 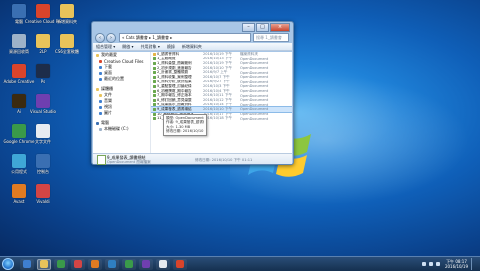 What do you see at coordinates (171, 47) in the screenshot?
I see `toolbar-button: 燒錄` at bounding box center [171, 47].